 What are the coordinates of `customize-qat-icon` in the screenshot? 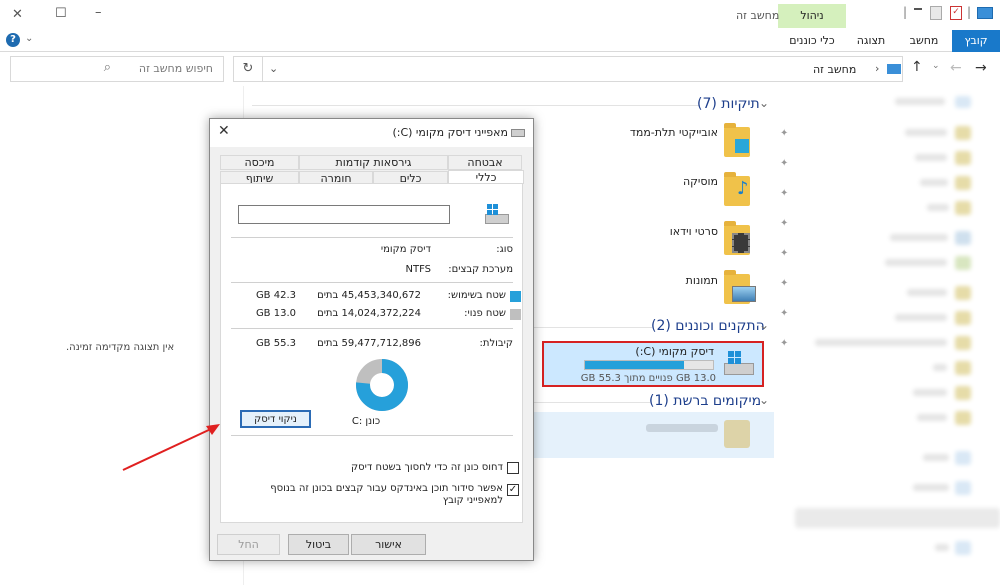 It's located at (918, 12).